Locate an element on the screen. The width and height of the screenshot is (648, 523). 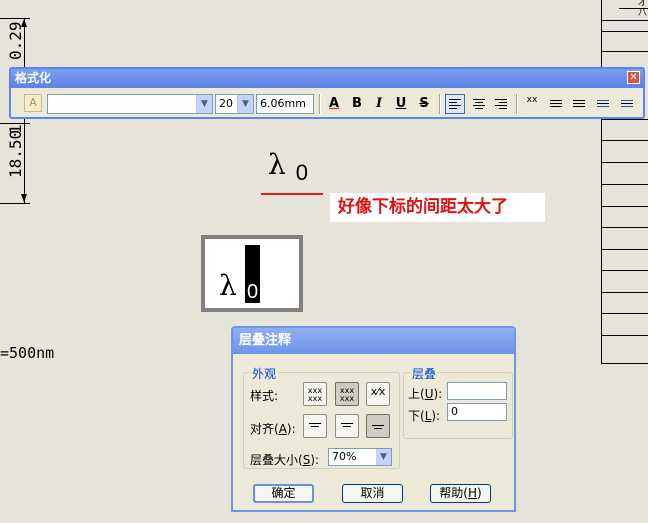
toolbar-titlebar: 格式化 ✕ is located at coordinates (327, 78).